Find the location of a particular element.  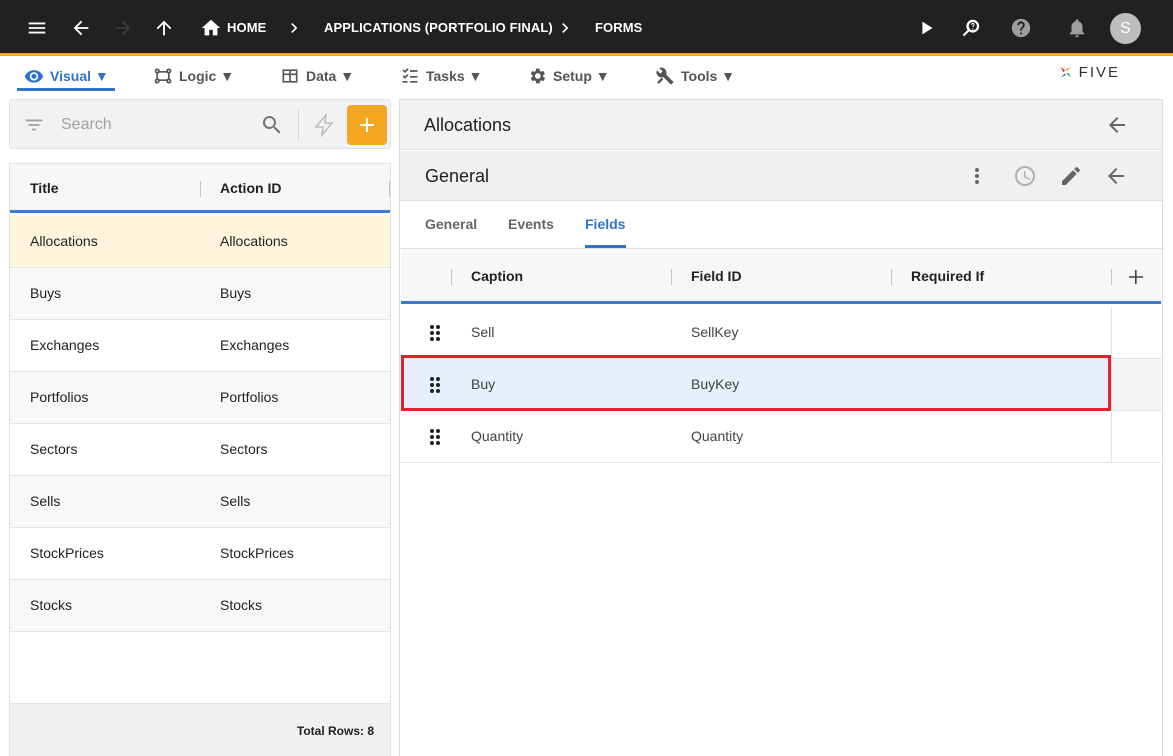

filter-icon is located at coordinates (34, 125).